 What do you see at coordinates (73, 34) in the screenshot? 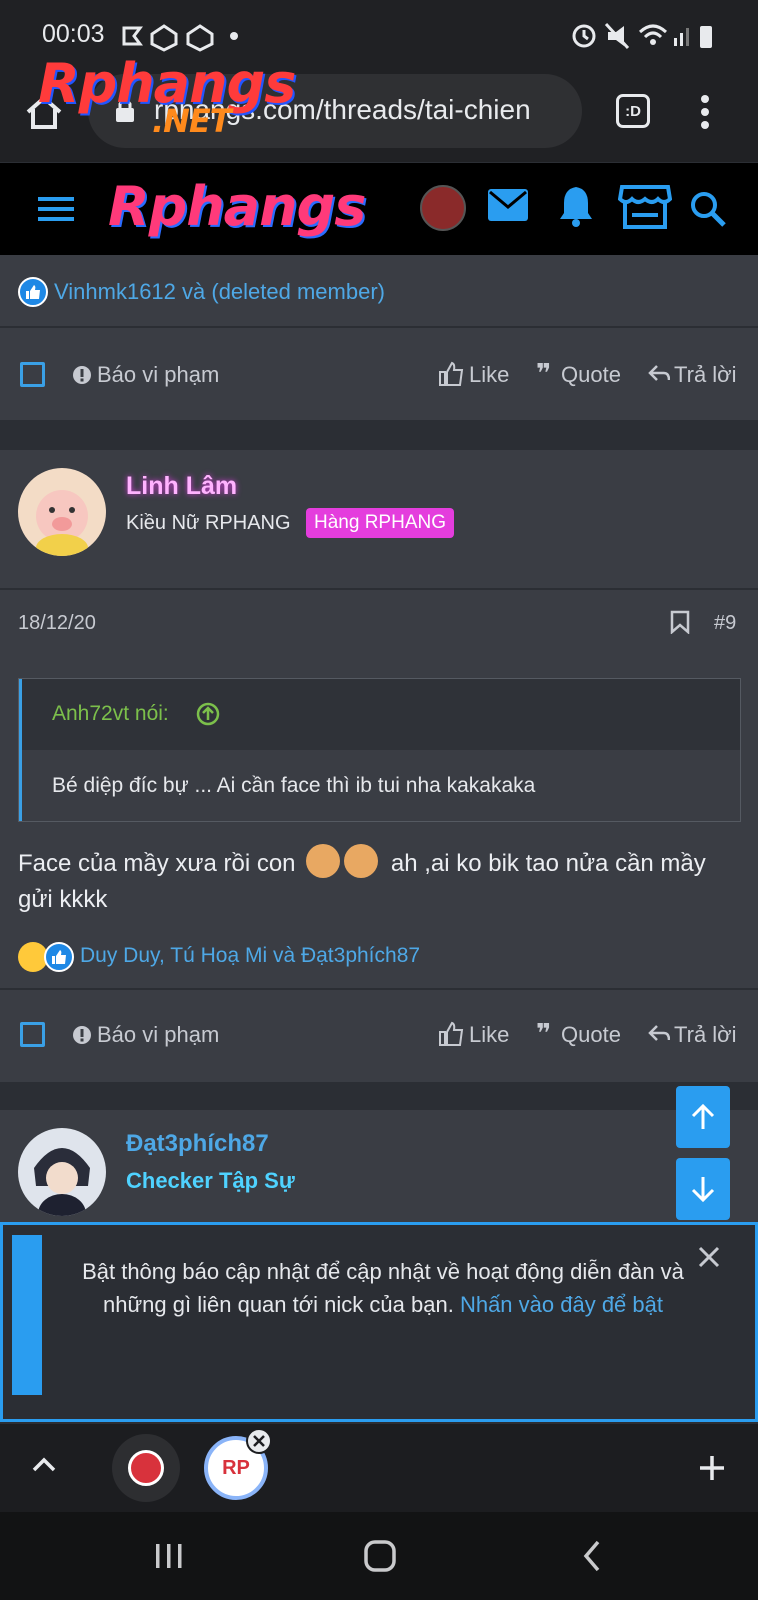
I see `status-time: 00:03` at bounding box center [73, 34].